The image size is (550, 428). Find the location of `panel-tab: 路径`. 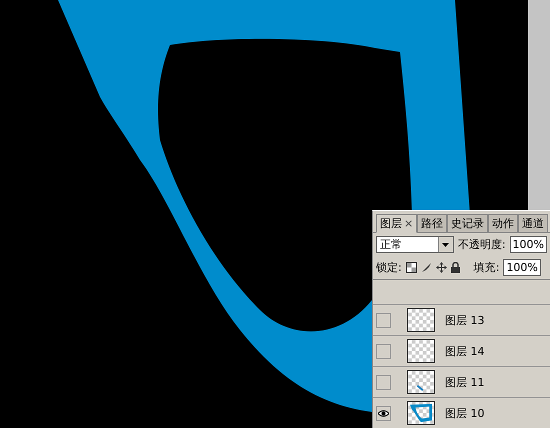

panel-tab: 路径 is located at coordinates (432, 223).